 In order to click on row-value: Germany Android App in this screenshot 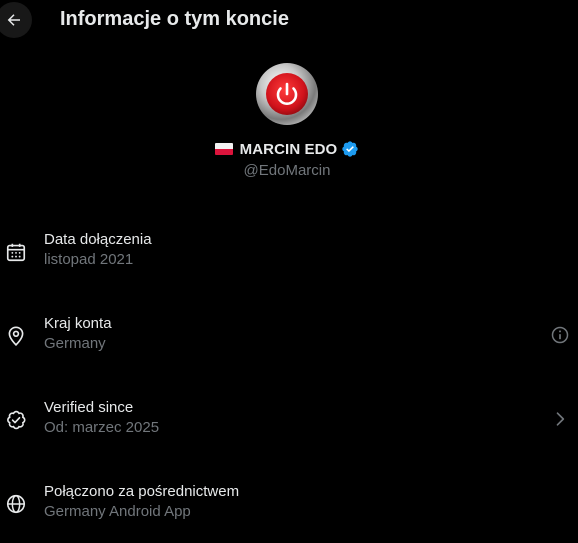, I will do `click(117, 511)`.